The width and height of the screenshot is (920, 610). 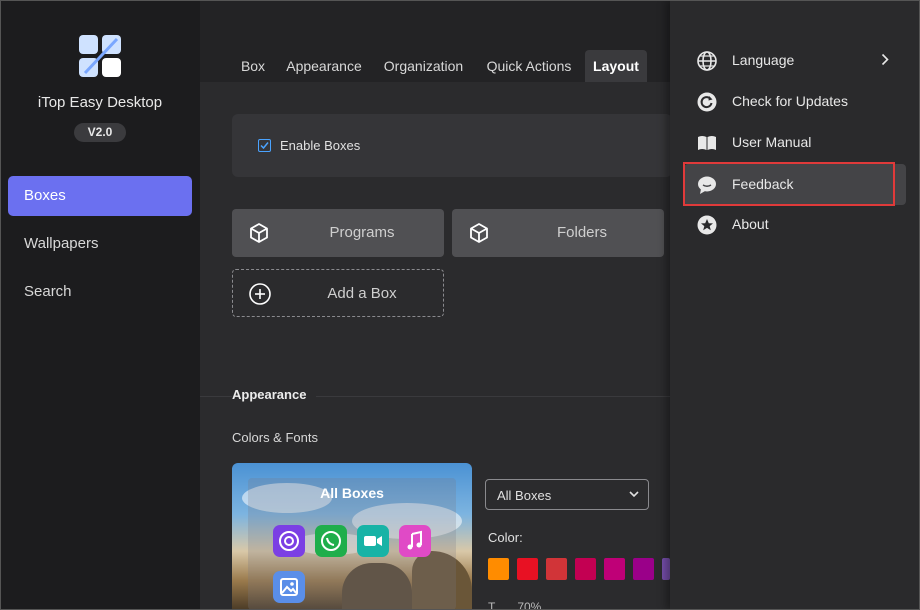 What do you see at coordinates (275, 437) in the screenshot?
I see `colors-fonts-label: Colors & Fonts` at bounding box center [275, 437].